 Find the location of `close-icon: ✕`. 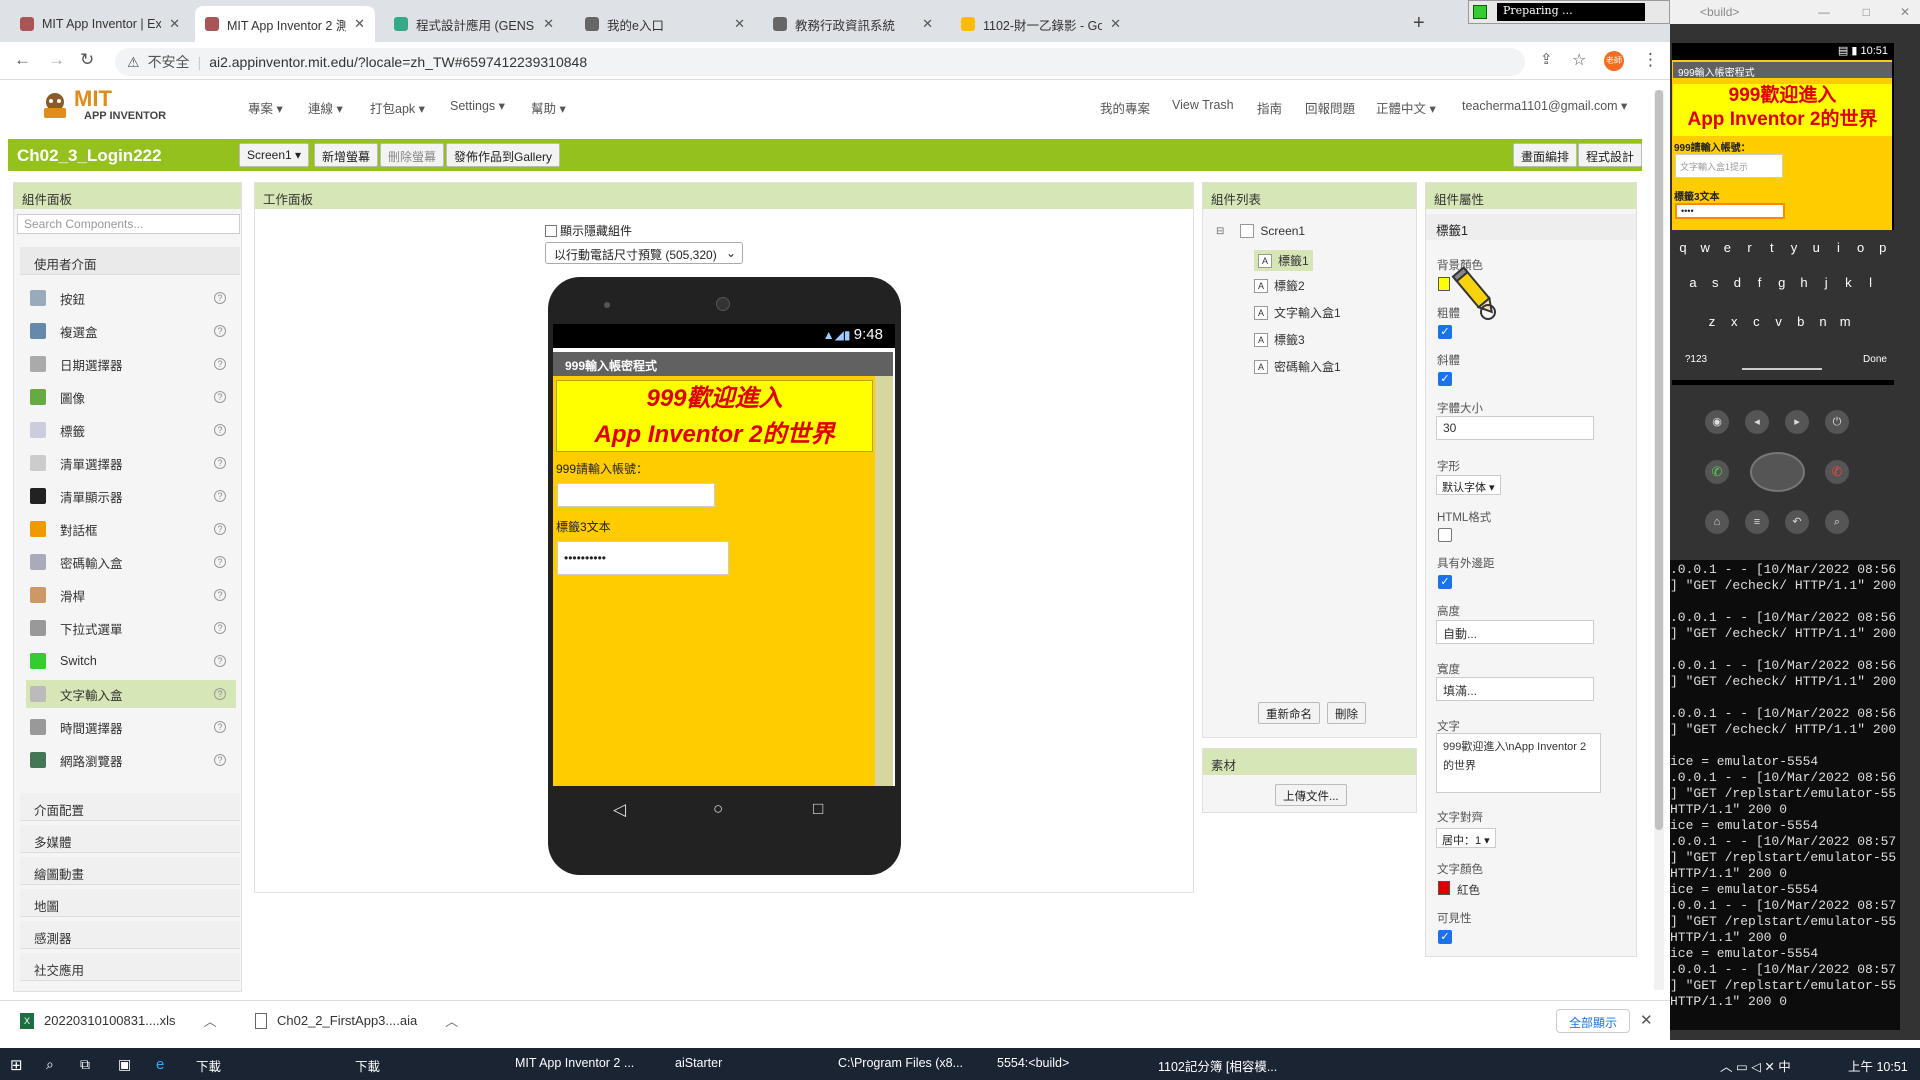

close-icon: ✕ is located at coordinates (1905, 12).